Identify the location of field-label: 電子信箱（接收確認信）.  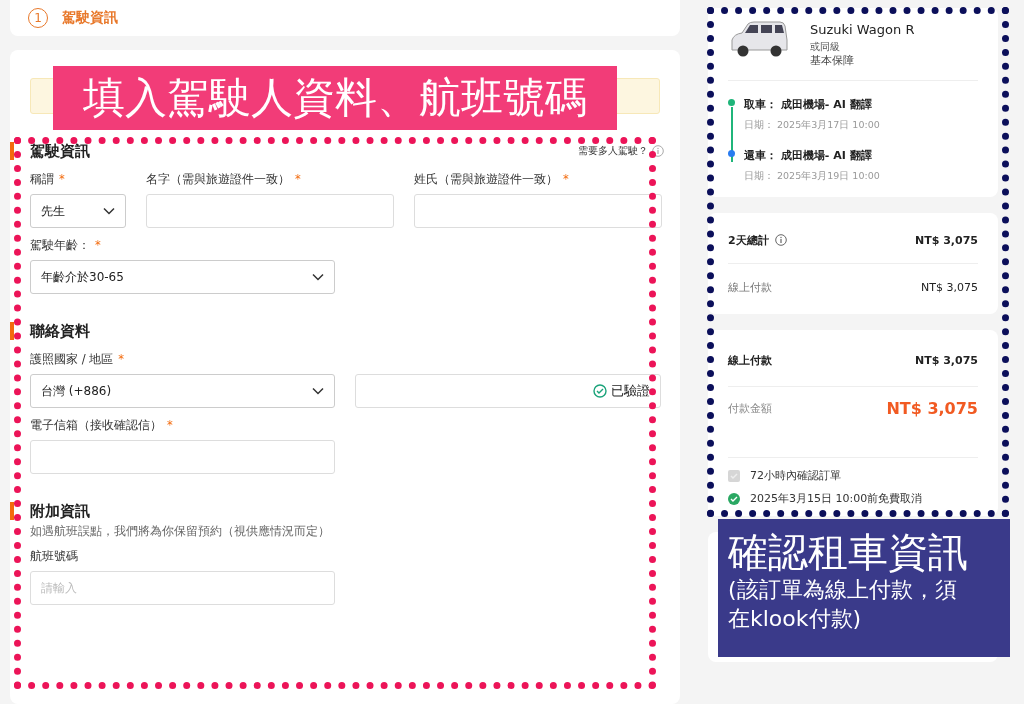
(96, 426).